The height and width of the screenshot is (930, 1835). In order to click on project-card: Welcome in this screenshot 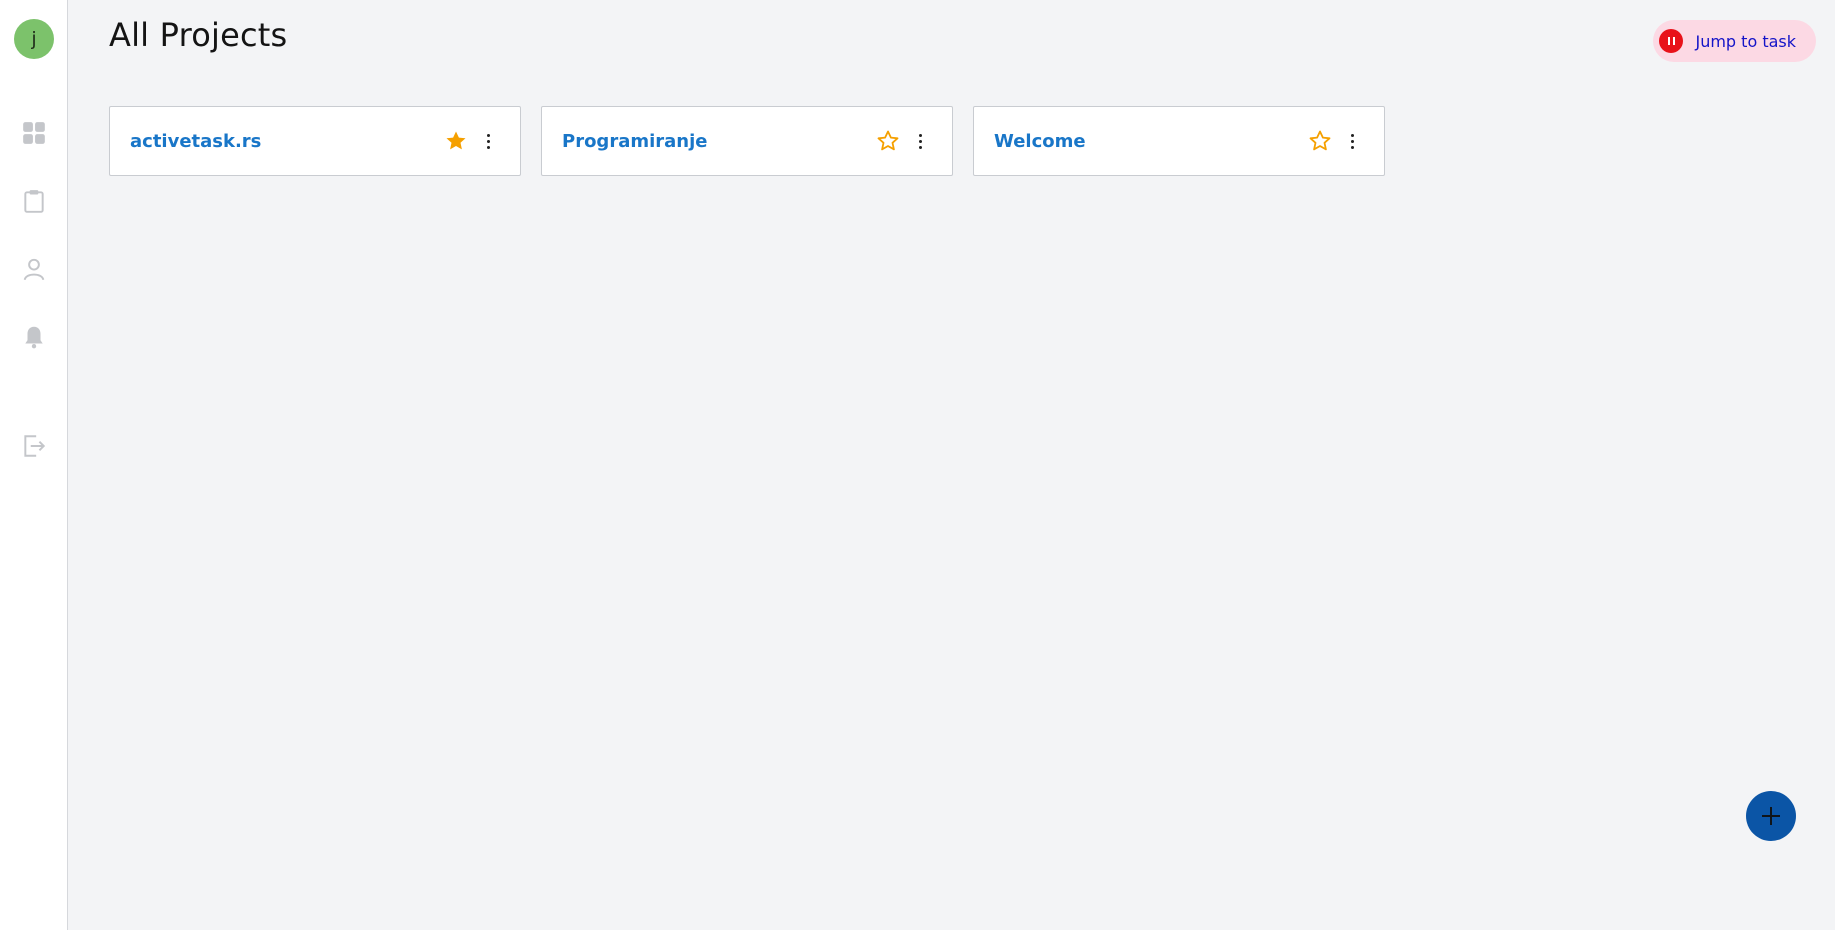, I will do `click(1179, 141)`.